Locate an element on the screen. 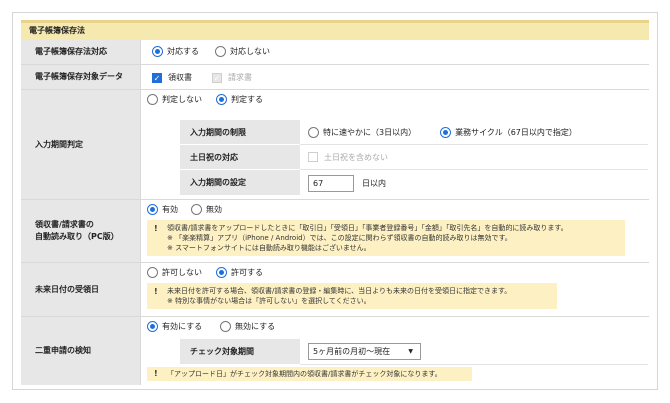 Image resolution: width=670 pixels, height=403 pixels. checkbox-checked-icon: ✓ is located at coordinates (157, 77).